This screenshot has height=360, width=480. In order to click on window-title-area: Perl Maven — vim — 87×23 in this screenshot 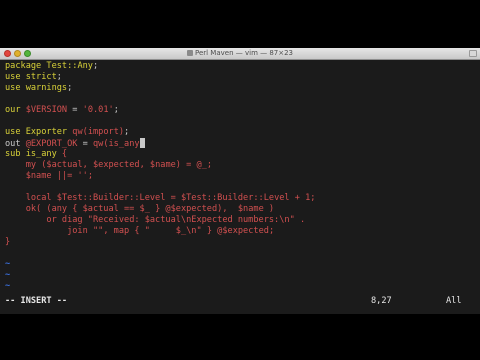, I will do `click(240, 53)`.